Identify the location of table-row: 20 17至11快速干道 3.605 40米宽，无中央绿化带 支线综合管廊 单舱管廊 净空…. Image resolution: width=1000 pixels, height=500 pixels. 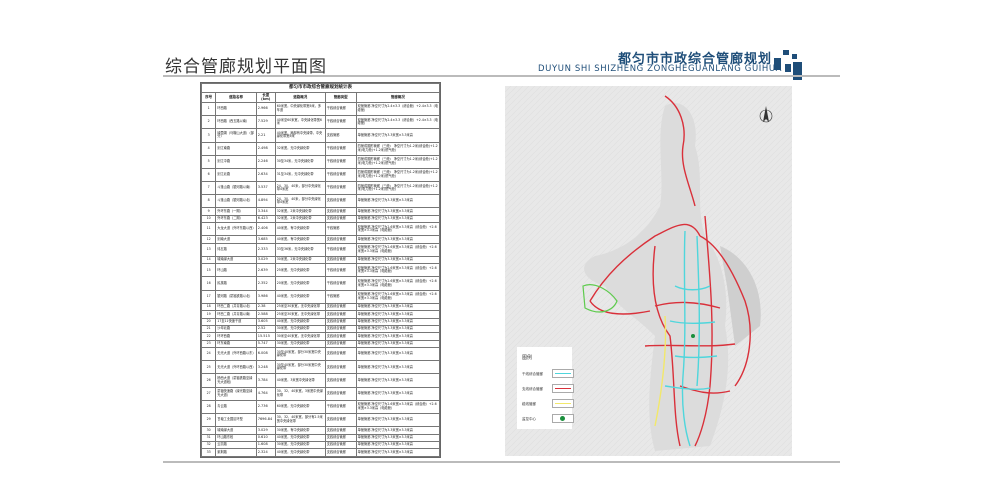
(320, 321).